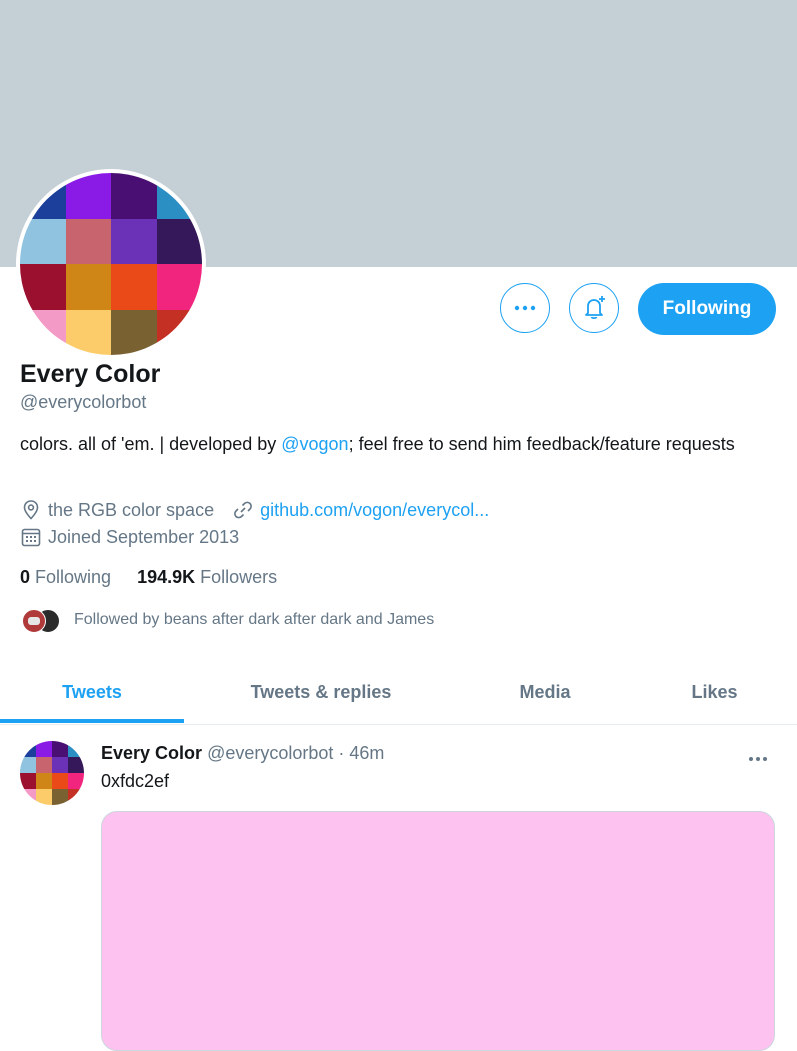 Image resolution: width=797 pixels, height=1051 pixels. I want to click on tweet-author-avatar, so click(52, 773).